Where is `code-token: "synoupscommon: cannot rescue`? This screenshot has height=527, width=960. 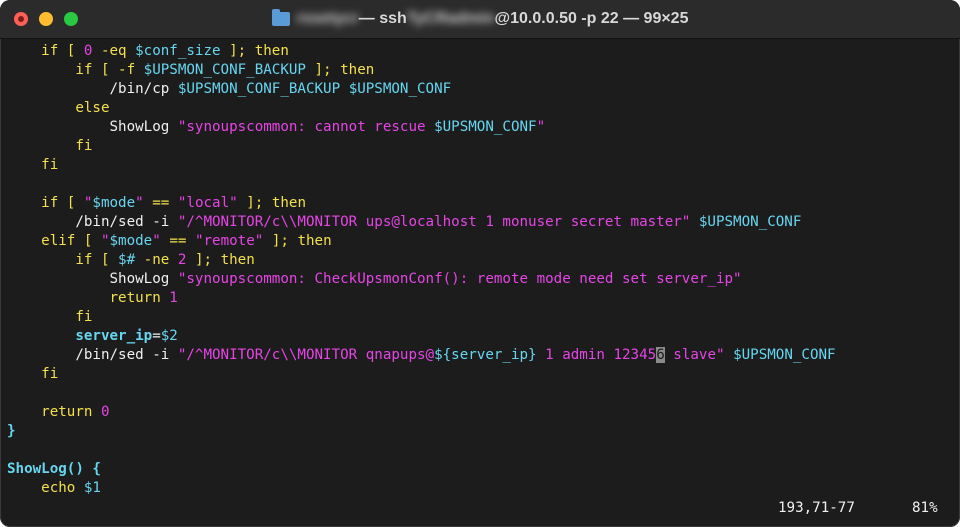 code-token: "synoupscommon: cannot rescue is located at coordinates (306, 127).